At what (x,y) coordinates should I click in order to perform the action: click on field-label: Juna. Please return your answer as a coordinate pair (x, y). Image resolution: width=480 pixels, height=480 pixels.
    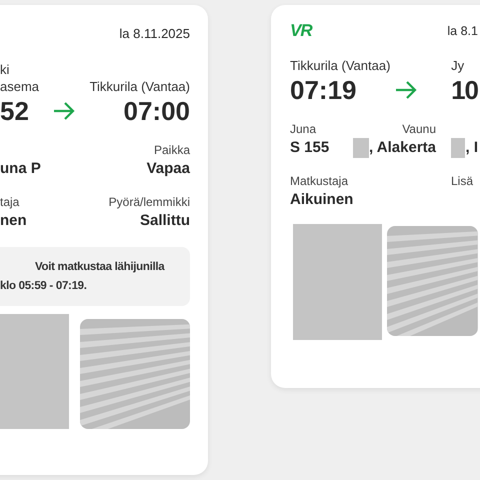
    Looking at the image, I should click on (304, 129).